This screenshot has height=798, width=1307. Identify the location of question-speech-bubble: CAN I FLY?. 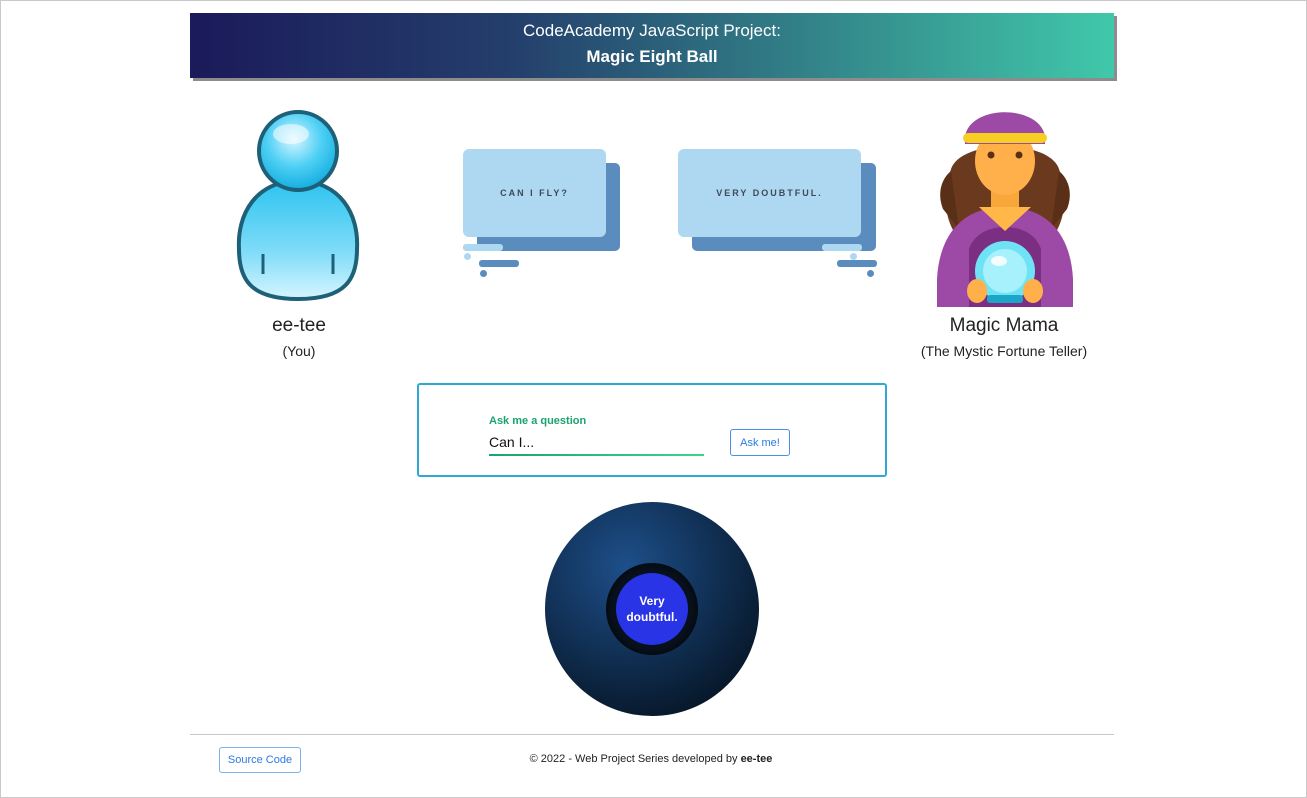
(541, 214).